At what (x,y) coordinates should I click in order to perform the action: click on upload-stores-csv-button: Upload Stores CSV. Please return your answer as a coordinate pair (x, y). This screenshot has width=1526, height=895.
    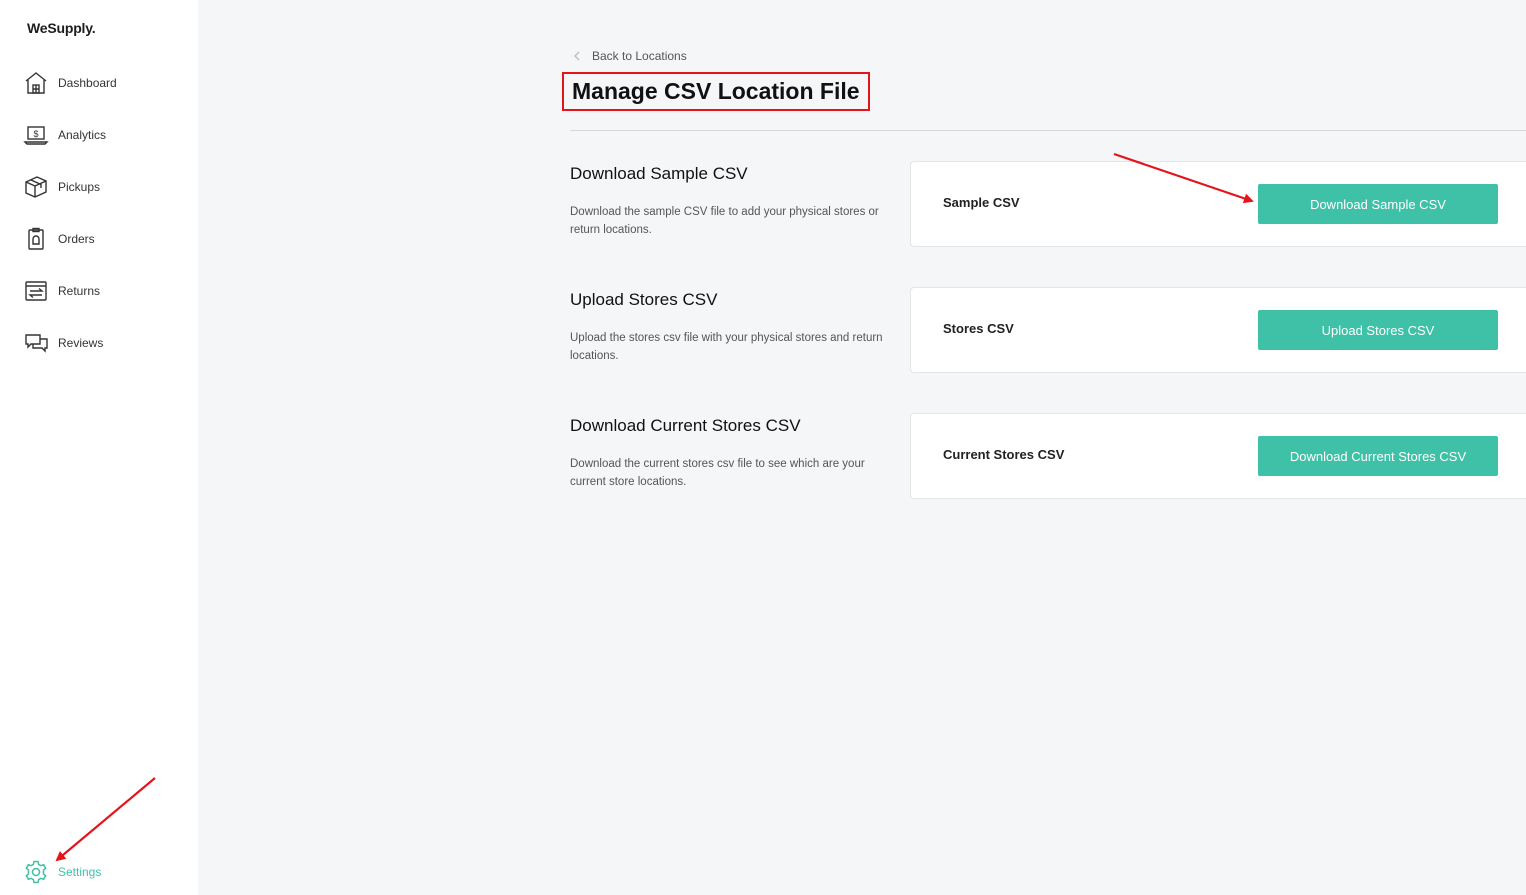
    Looking at the image, I should click on (1378, 330).